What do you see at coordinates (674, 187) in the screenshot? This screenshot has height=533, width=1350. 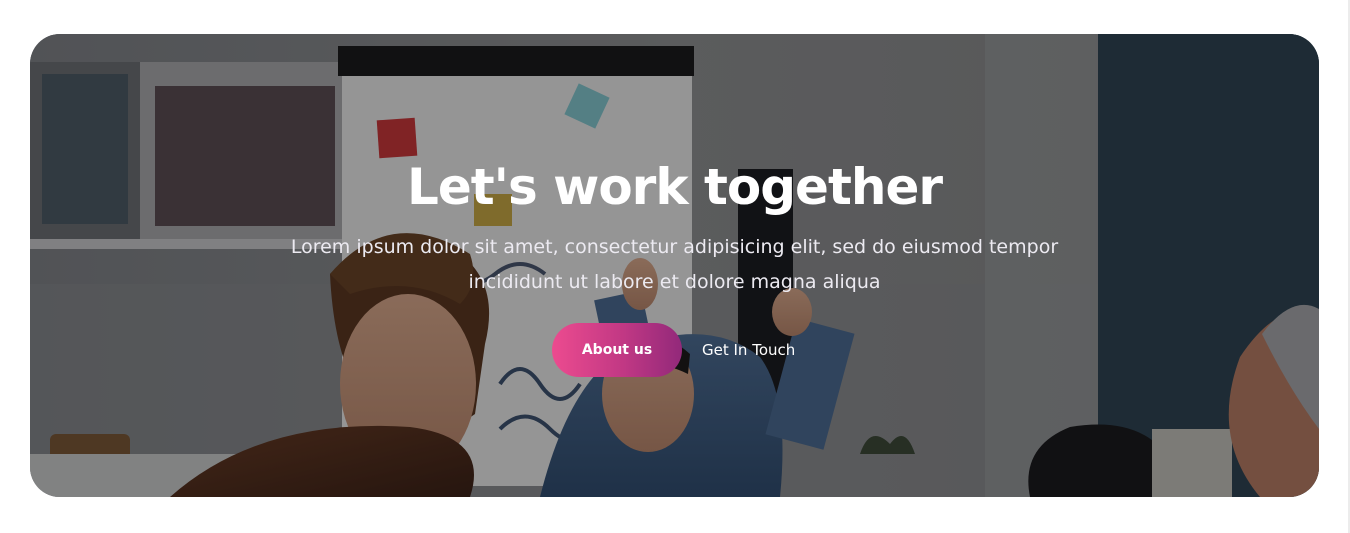 I see `hero-title: Let's work together` at bounding box center [674, 187].